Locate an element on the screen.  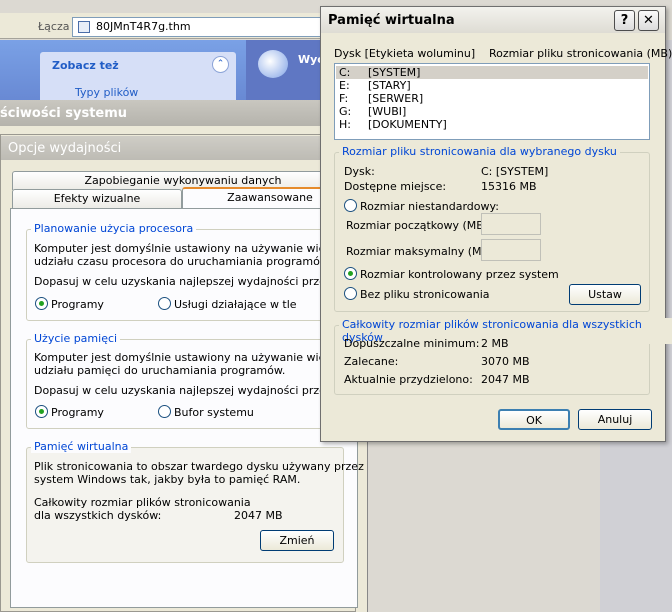
drive-label: [SERWER] is located at coordinates (396, 98).